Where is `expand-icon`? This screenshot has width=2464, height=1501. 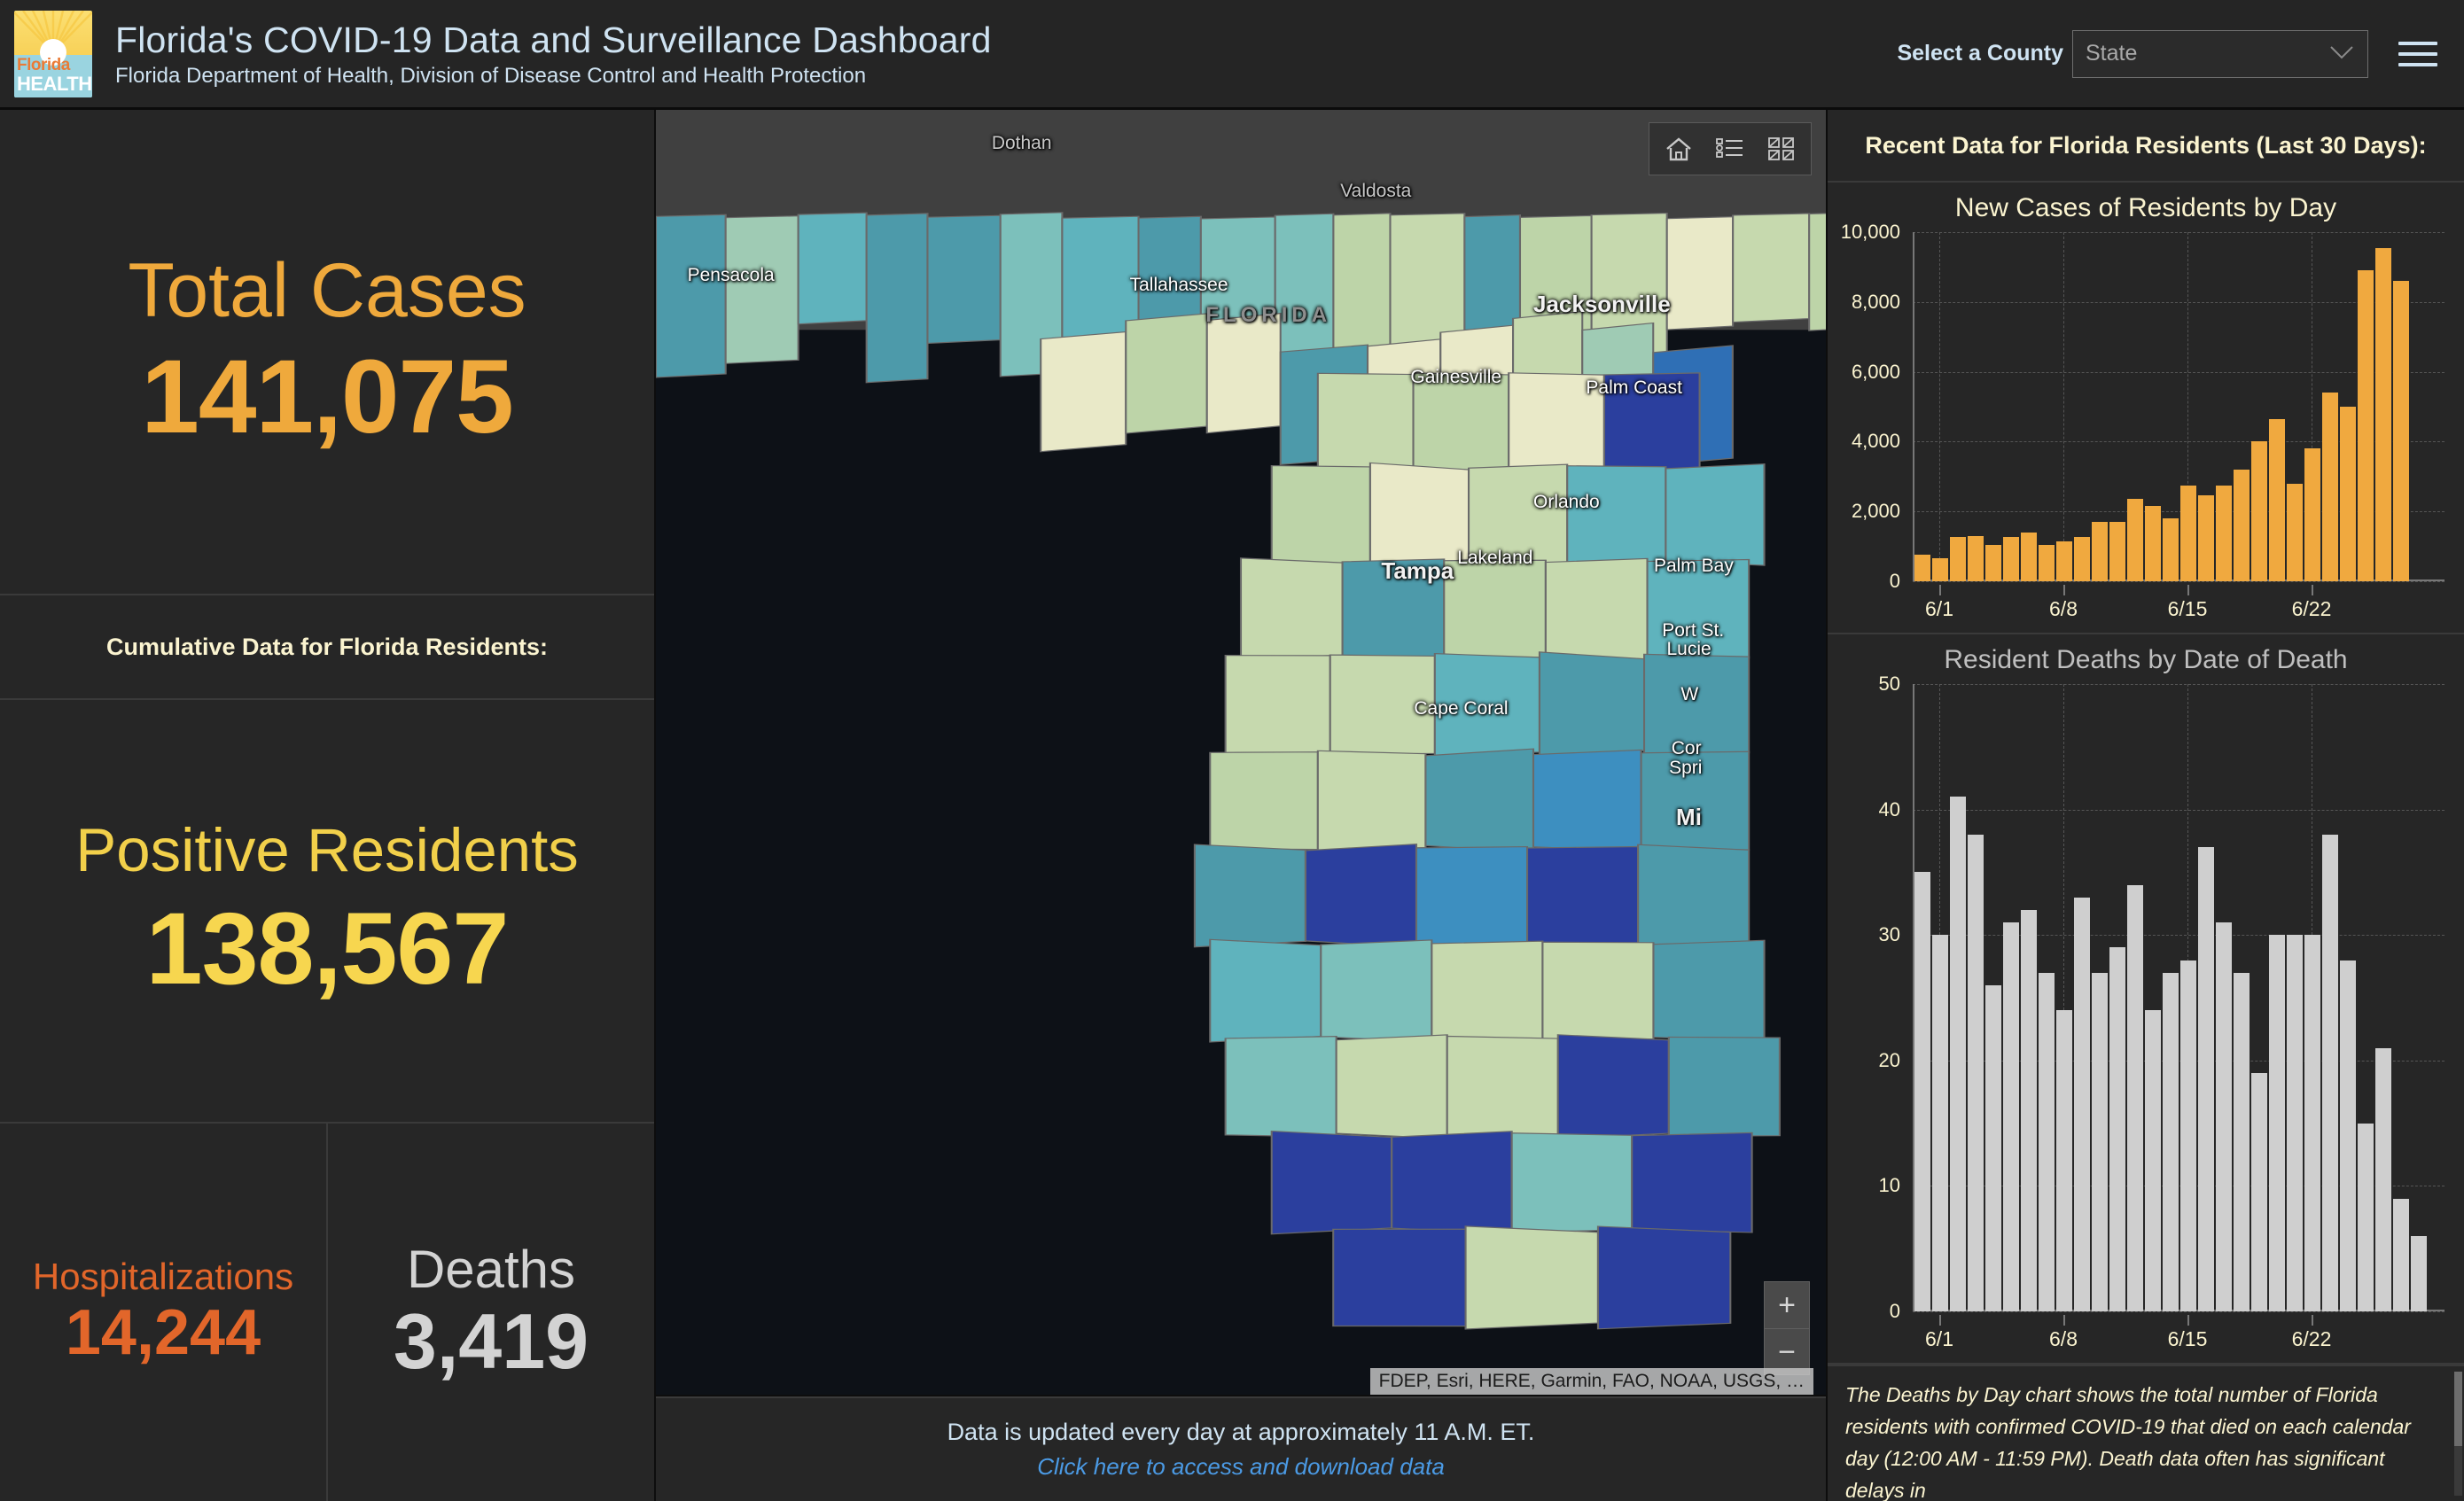
expand-icon is located at coordinates (1781, 149).